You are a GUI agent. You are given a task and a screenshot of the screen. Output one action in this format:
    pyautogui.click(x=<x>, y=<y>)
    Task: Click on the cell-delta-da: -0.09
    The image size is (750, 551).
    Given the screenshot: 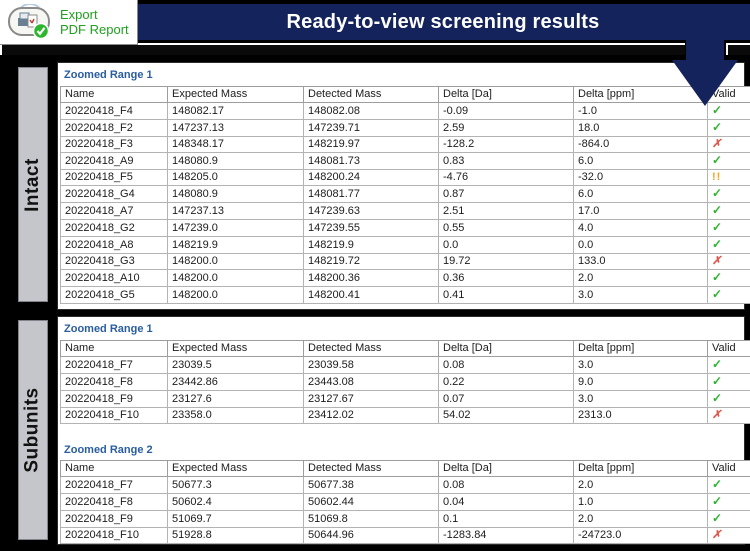 What is the action you would take?
    pyautogui.click(x=506, y=111)
    